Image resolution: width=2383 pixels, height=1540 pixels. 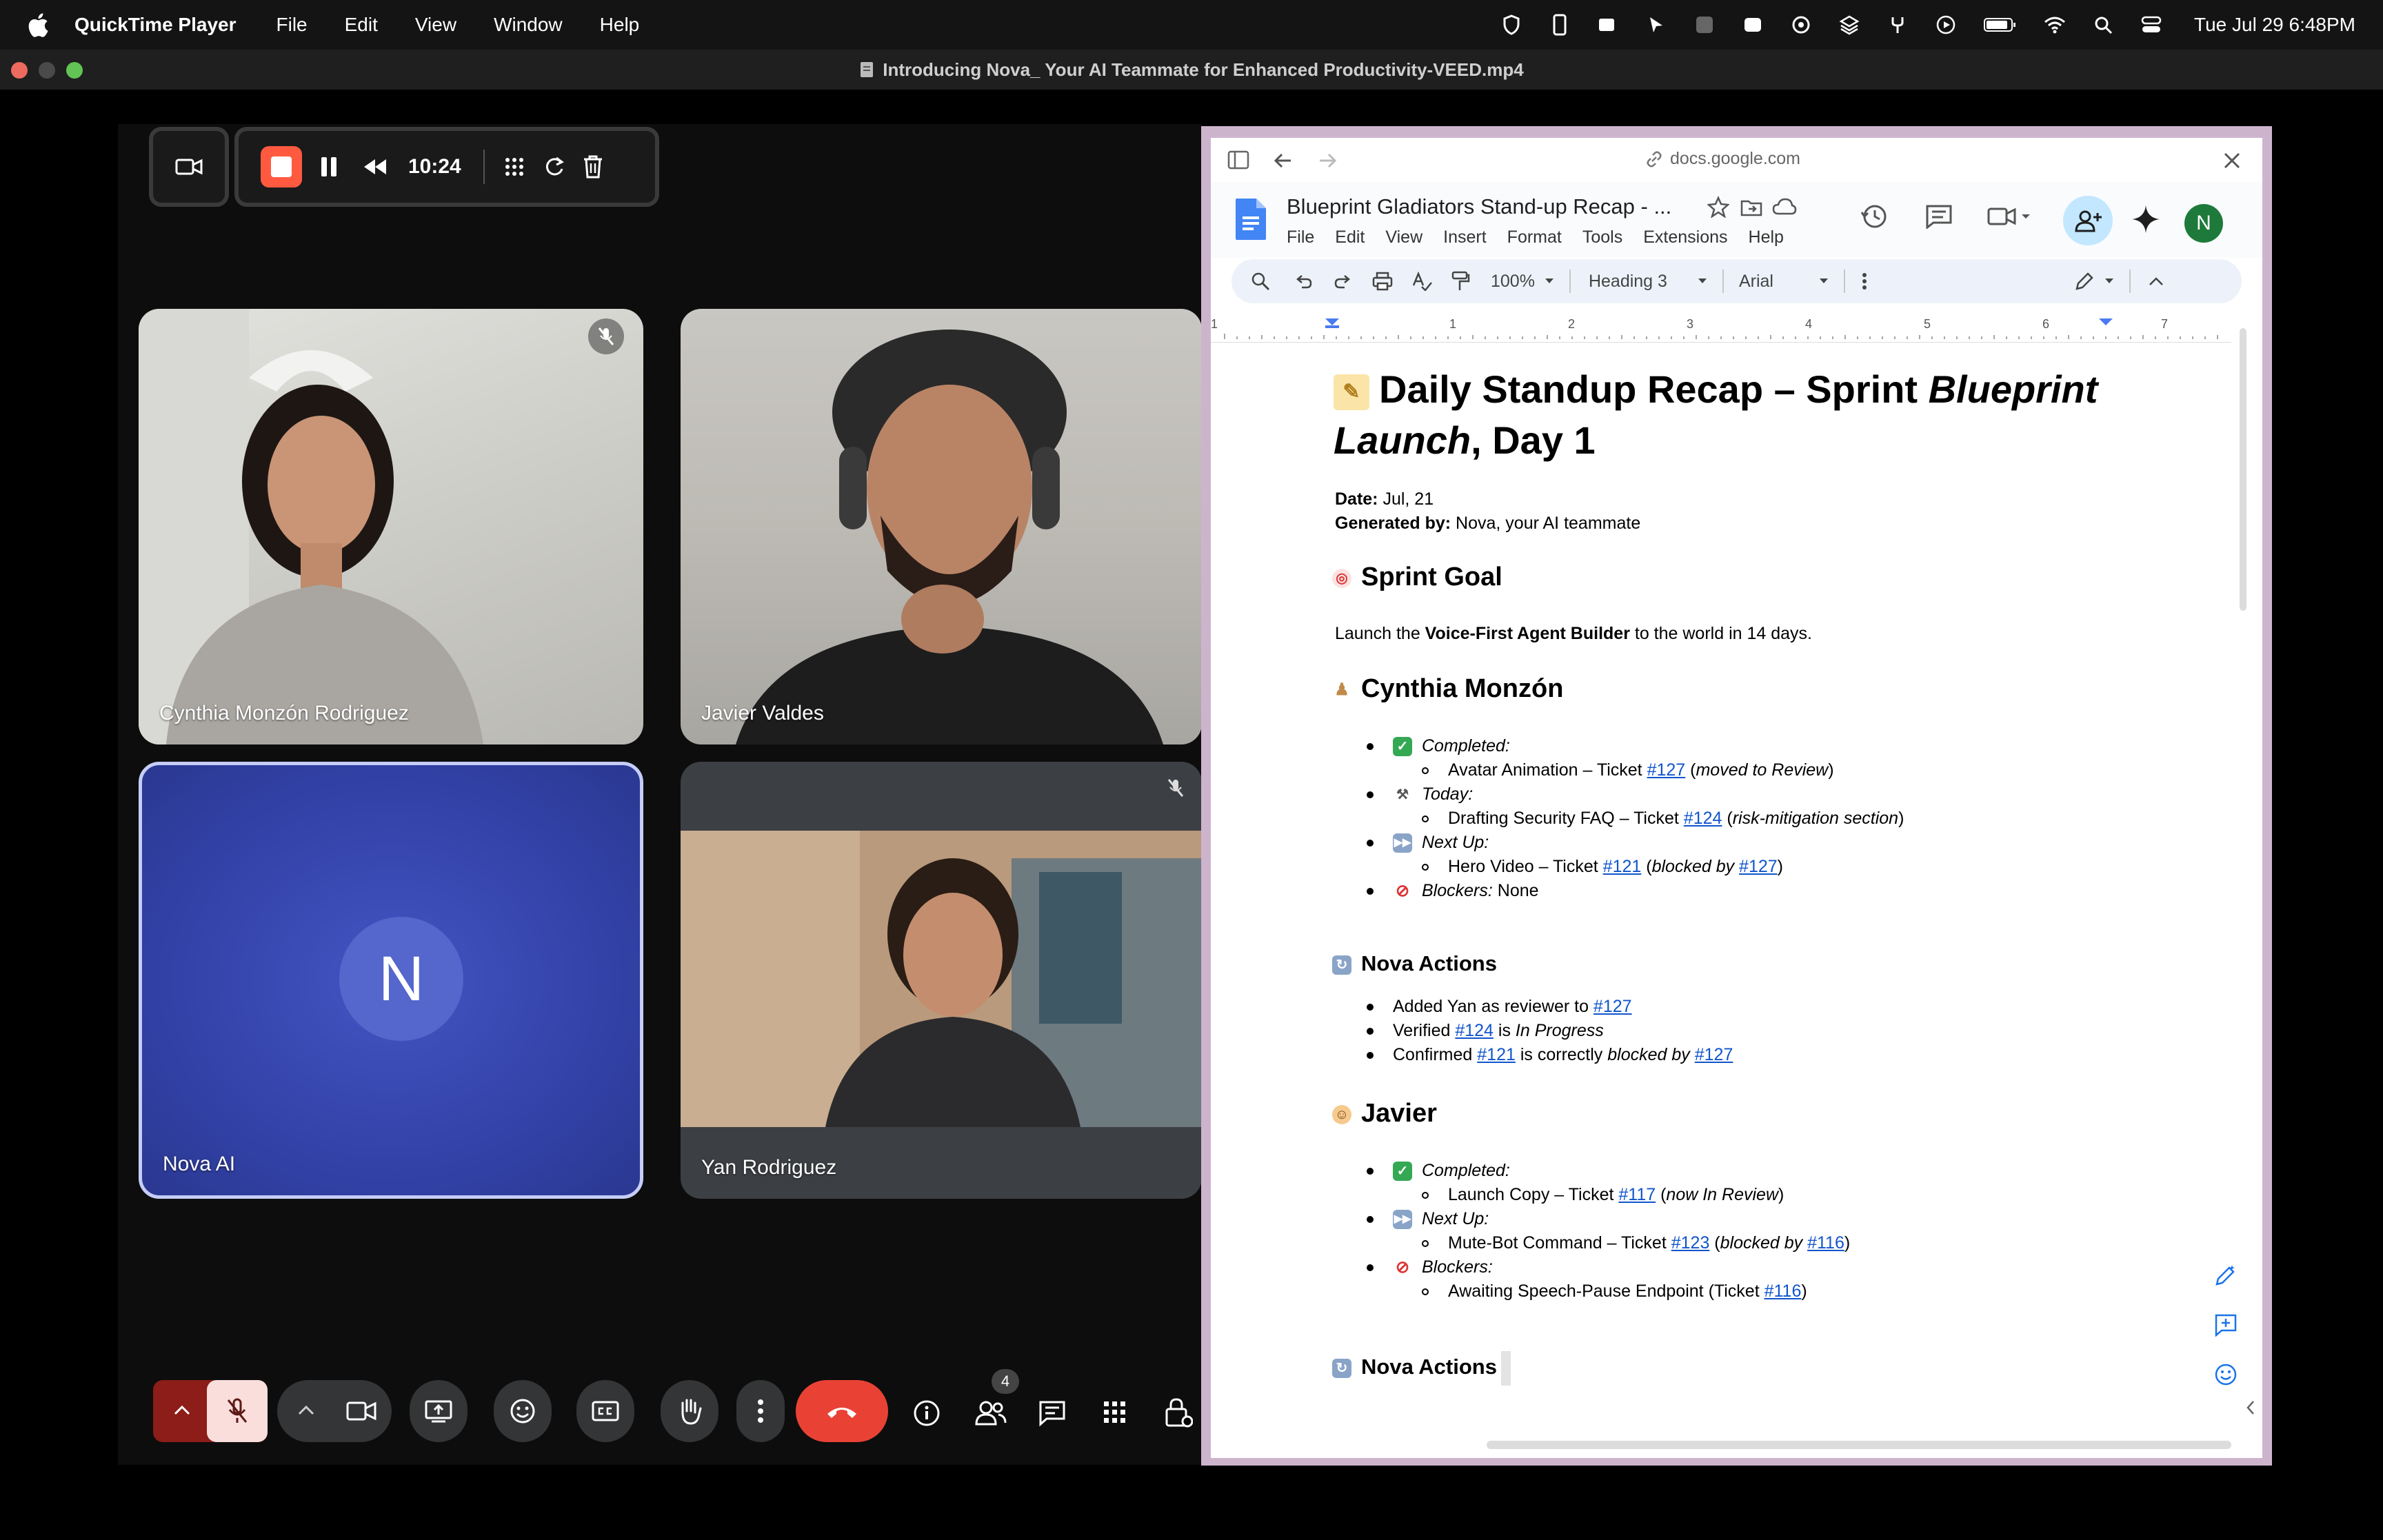 I want to click on docs-menu-view: View, so click(x=1403, y=237).